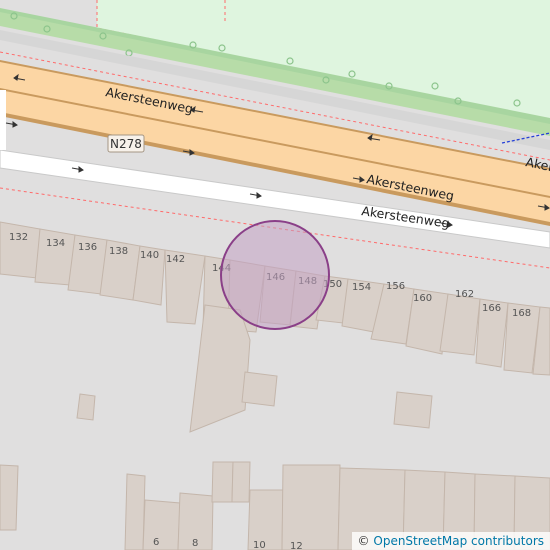  What do you see at coordinates (195, 543) in the screenshot?
I see `house-number: 8` at bounding box center [195, 543].